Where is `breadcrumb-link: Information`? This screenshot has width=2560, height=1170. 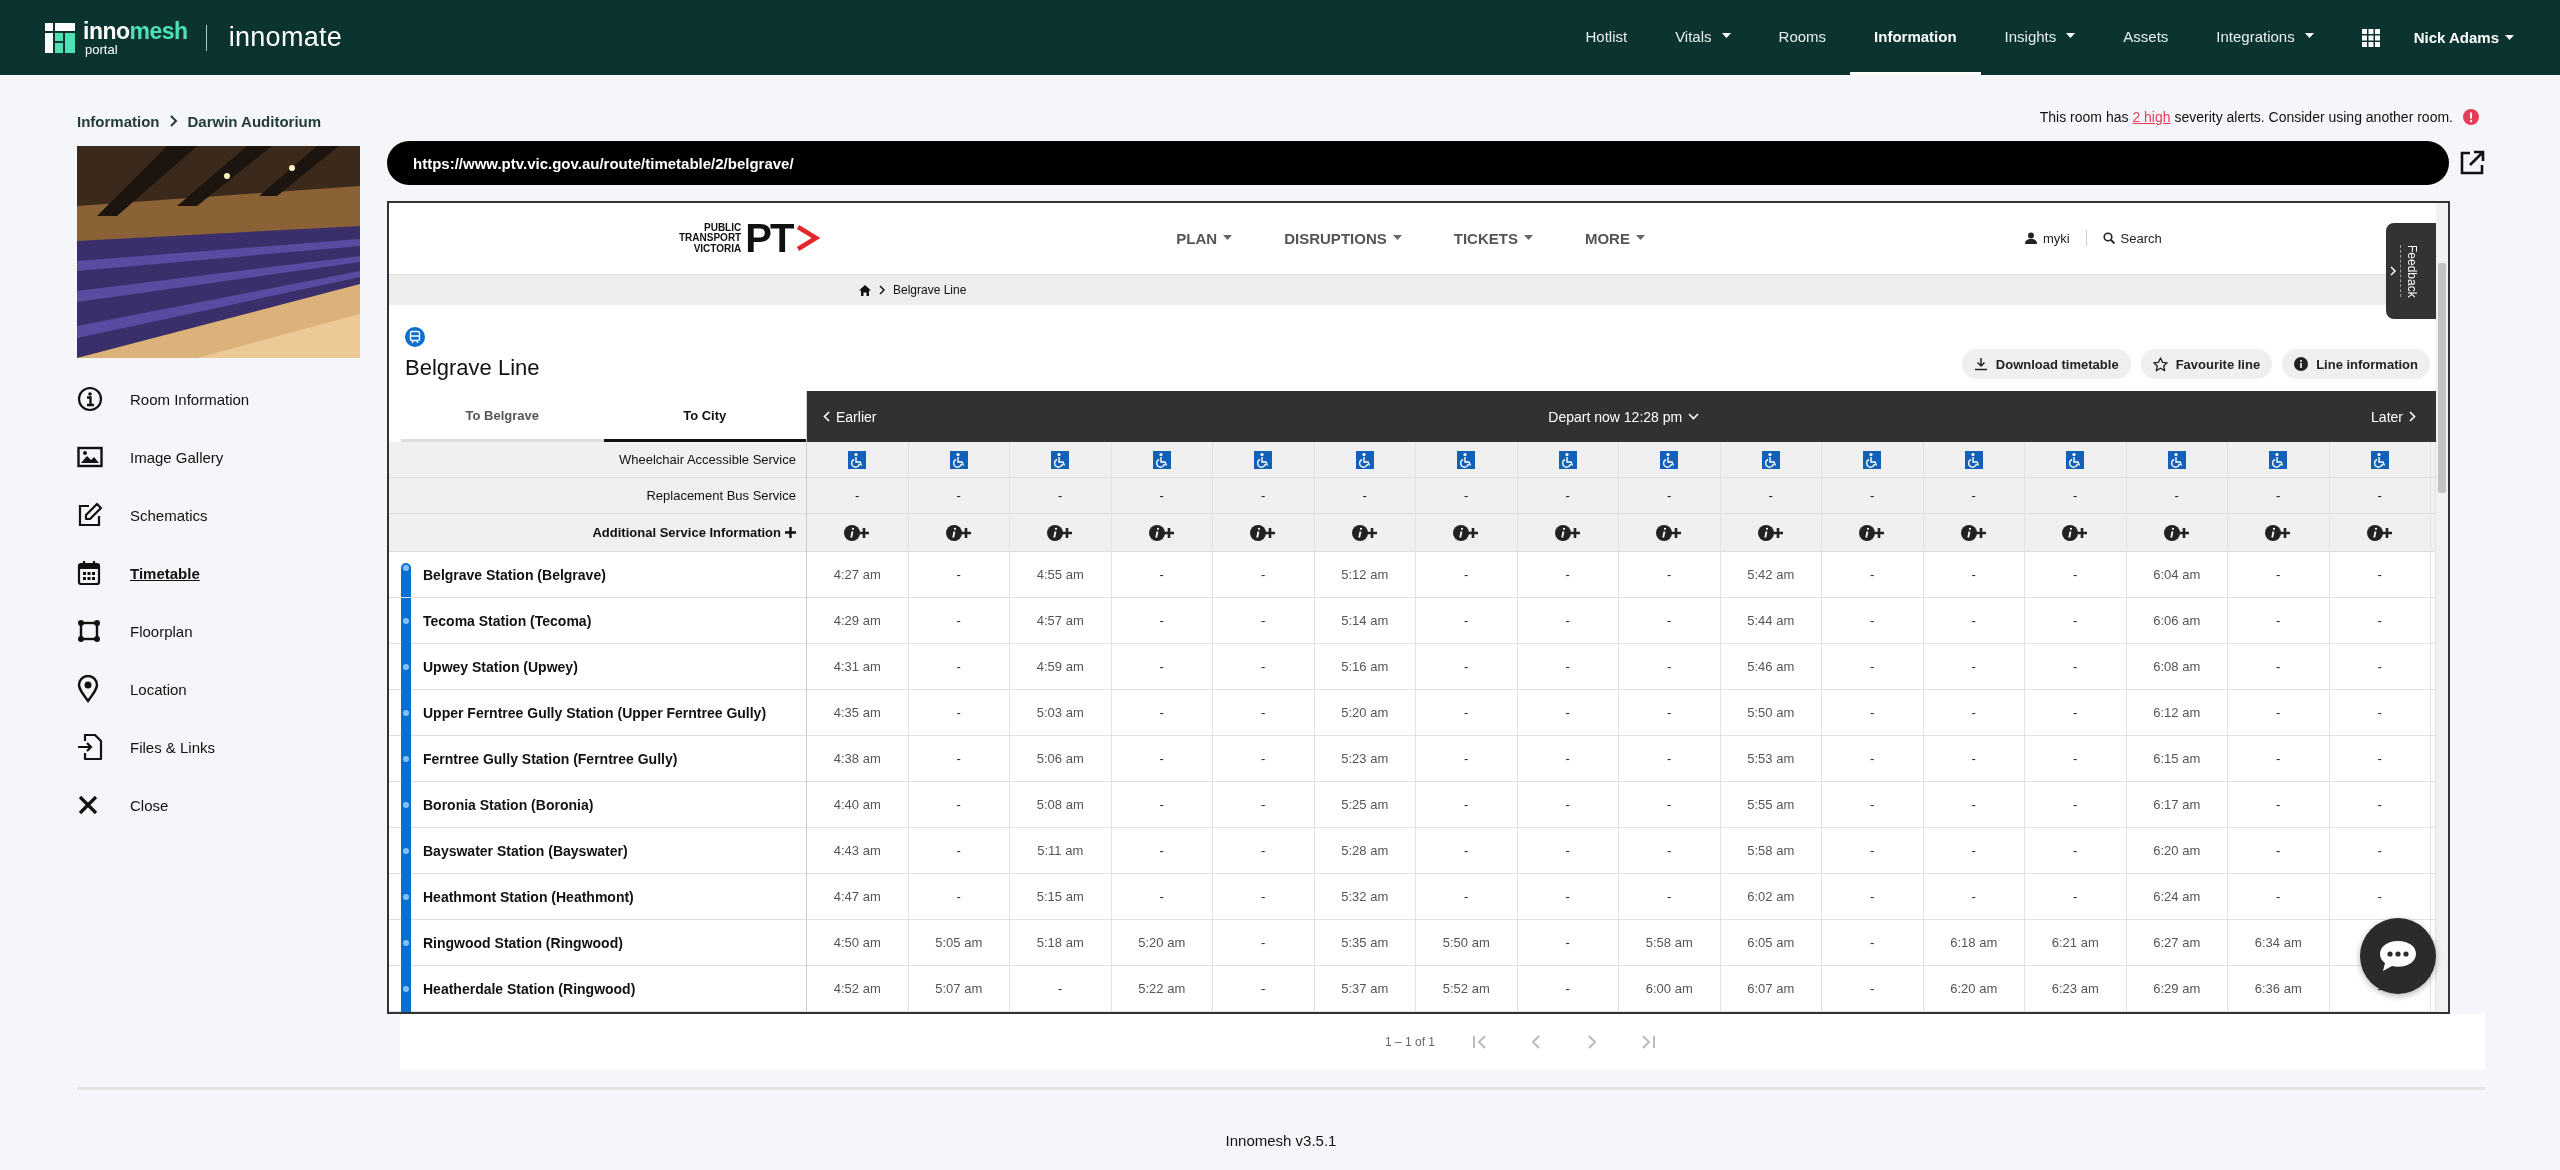 breadcrumb-link: Information is located at coordinates (118, 121).